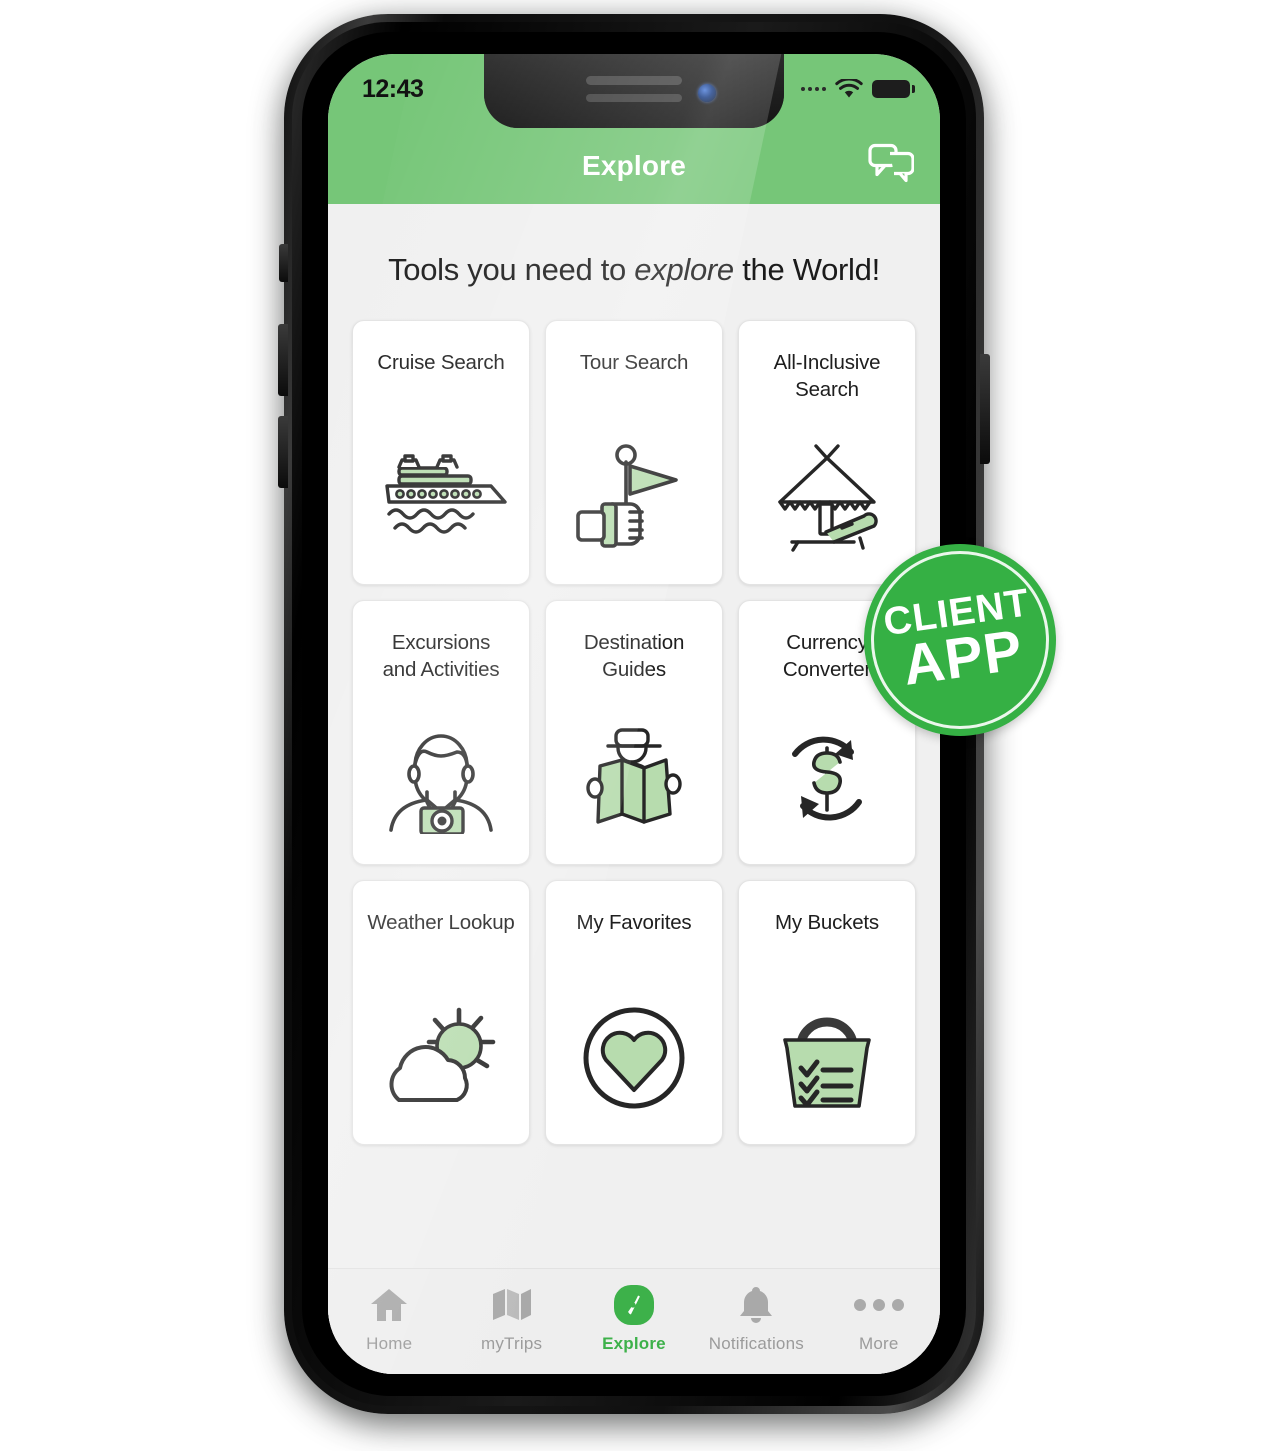 This screenshot has width=1271, height=1451. What do you see at coordinates (878, 1343) in the screenshot?
I see `tab-label: More` at bounding box center [878, 1343].